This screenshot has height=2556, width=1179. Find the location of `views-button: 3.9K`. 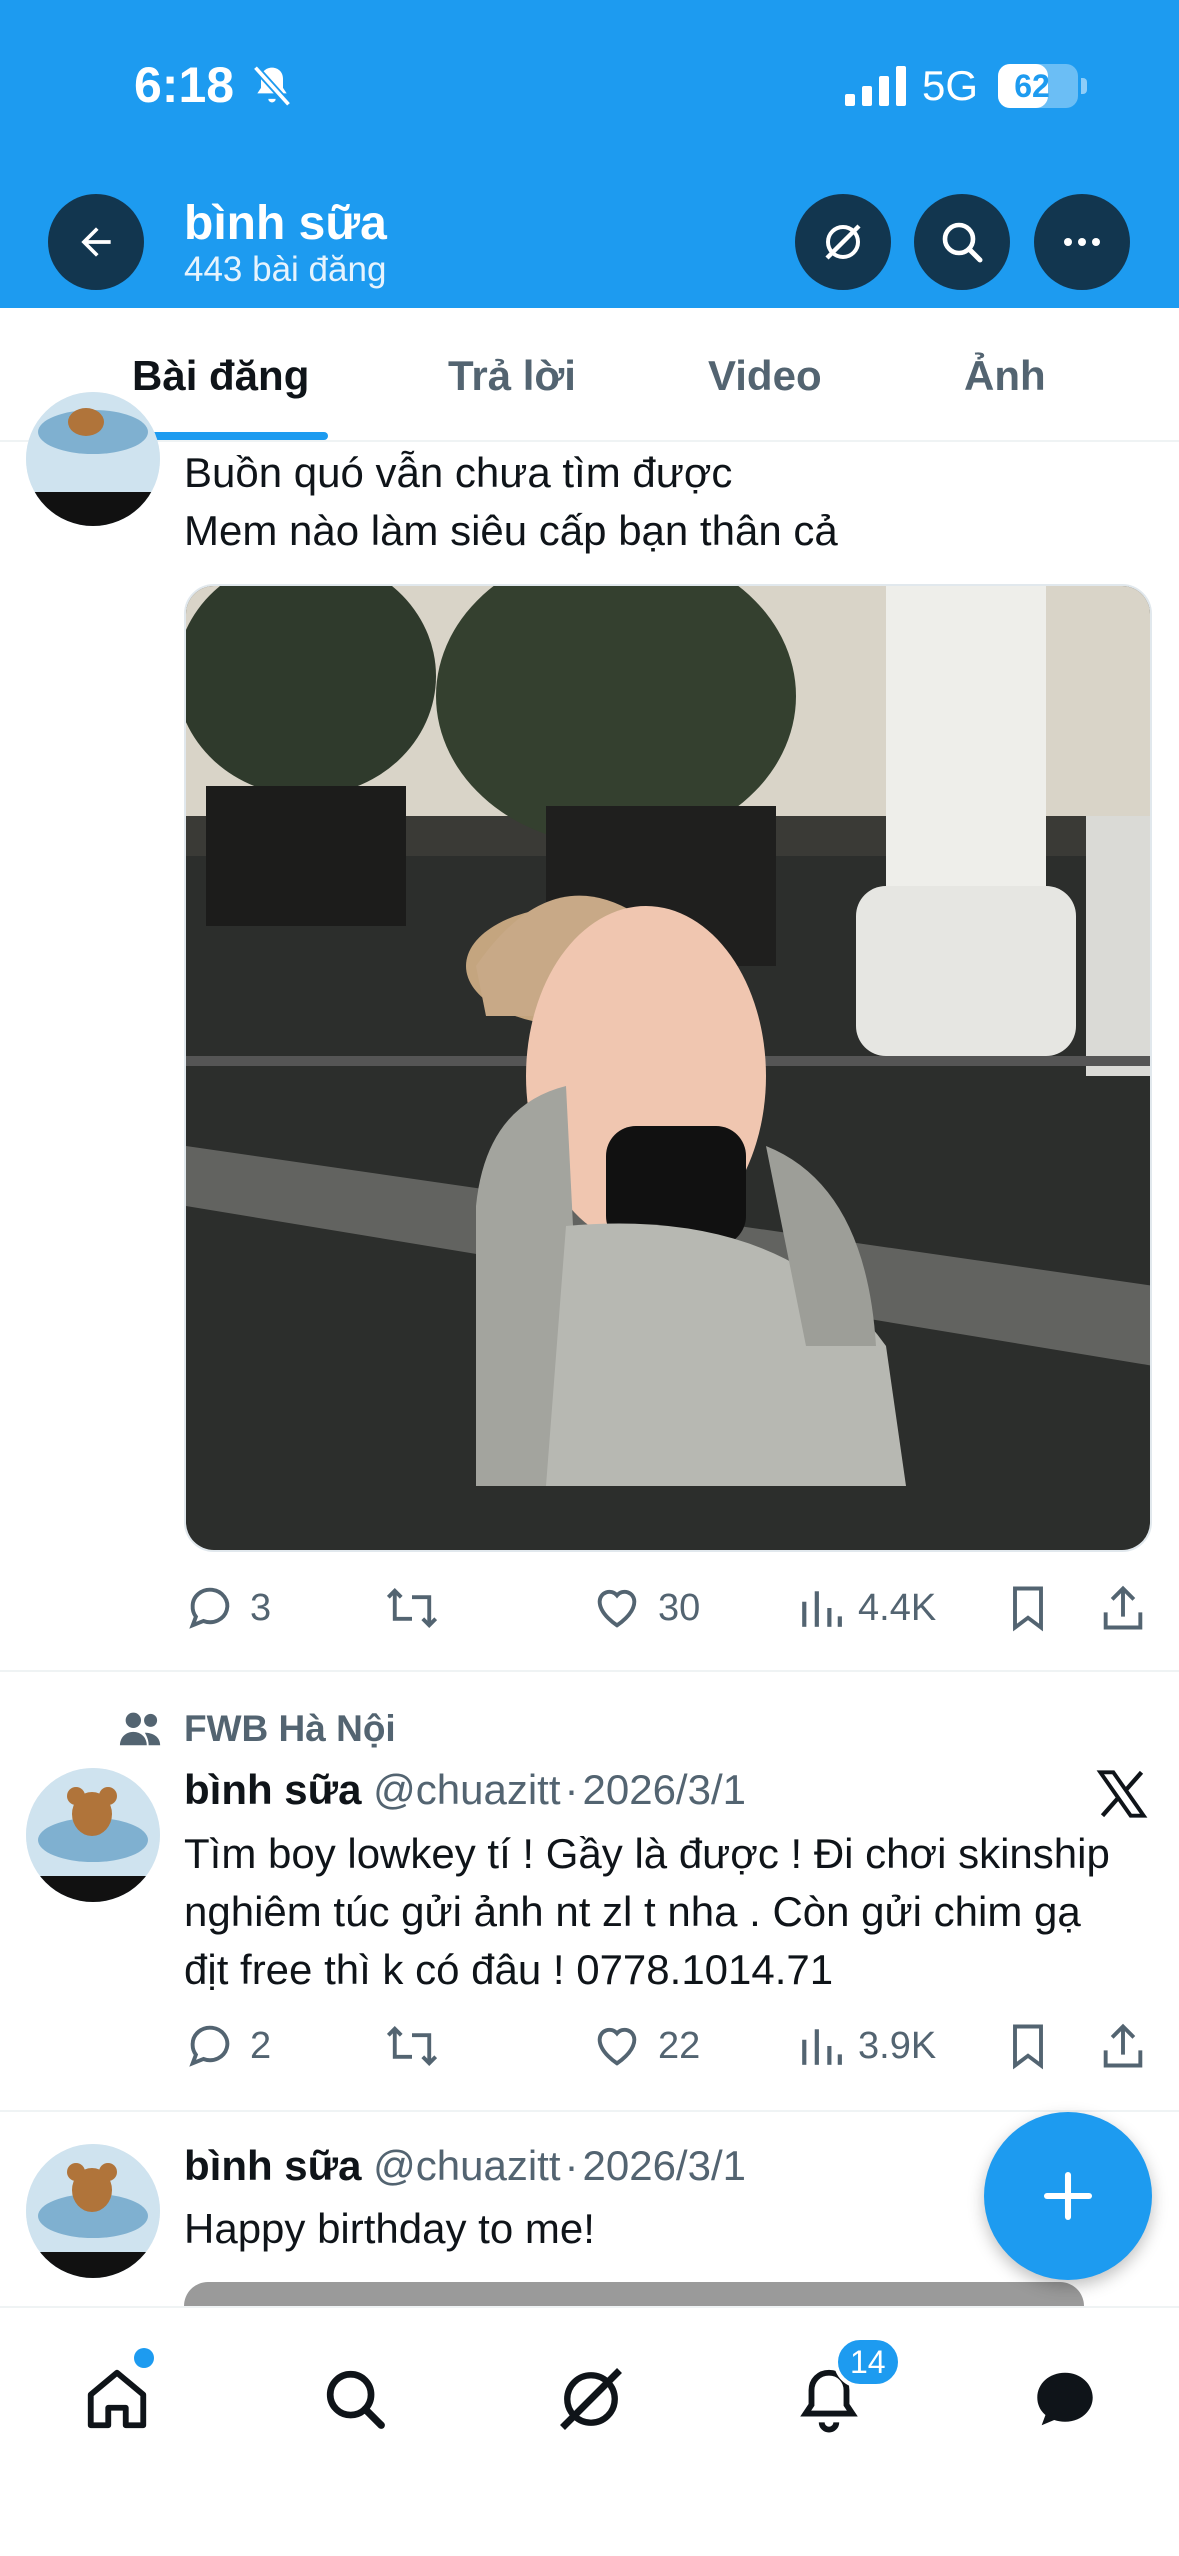

views-button: 3.9K is located at coordinates (867, 2046).